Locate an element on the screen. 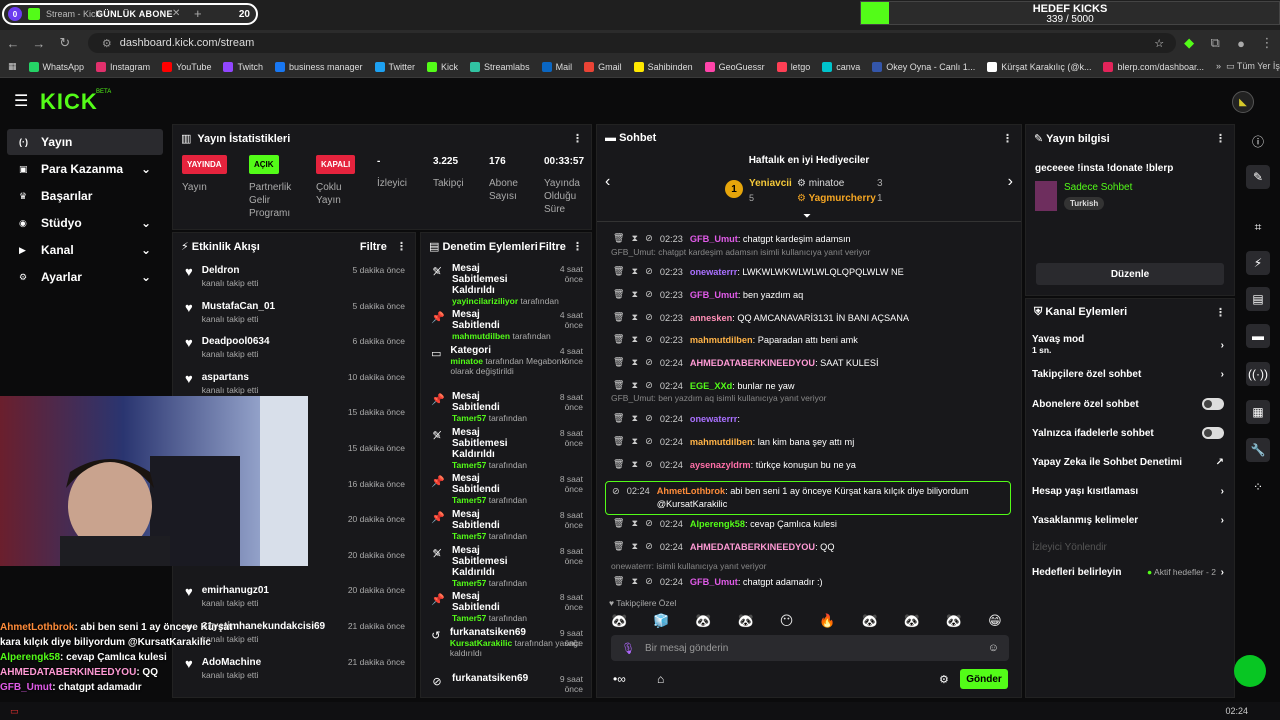 The image size is (1280, 720). emote-face-icon: 😶 is located at coordinates (787, 621).